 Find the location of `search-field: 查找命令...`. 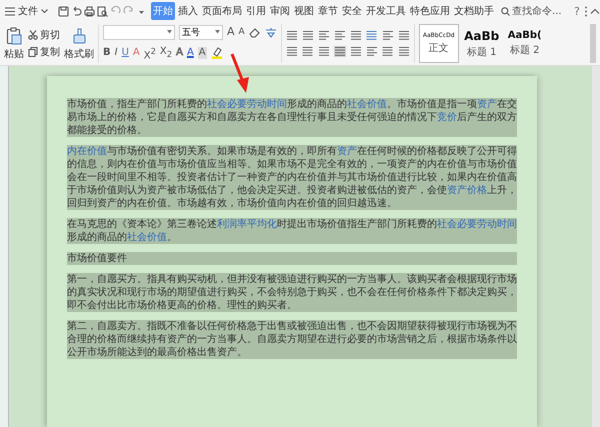

search-field: 查找命令... is located at coordinates (535, 11).